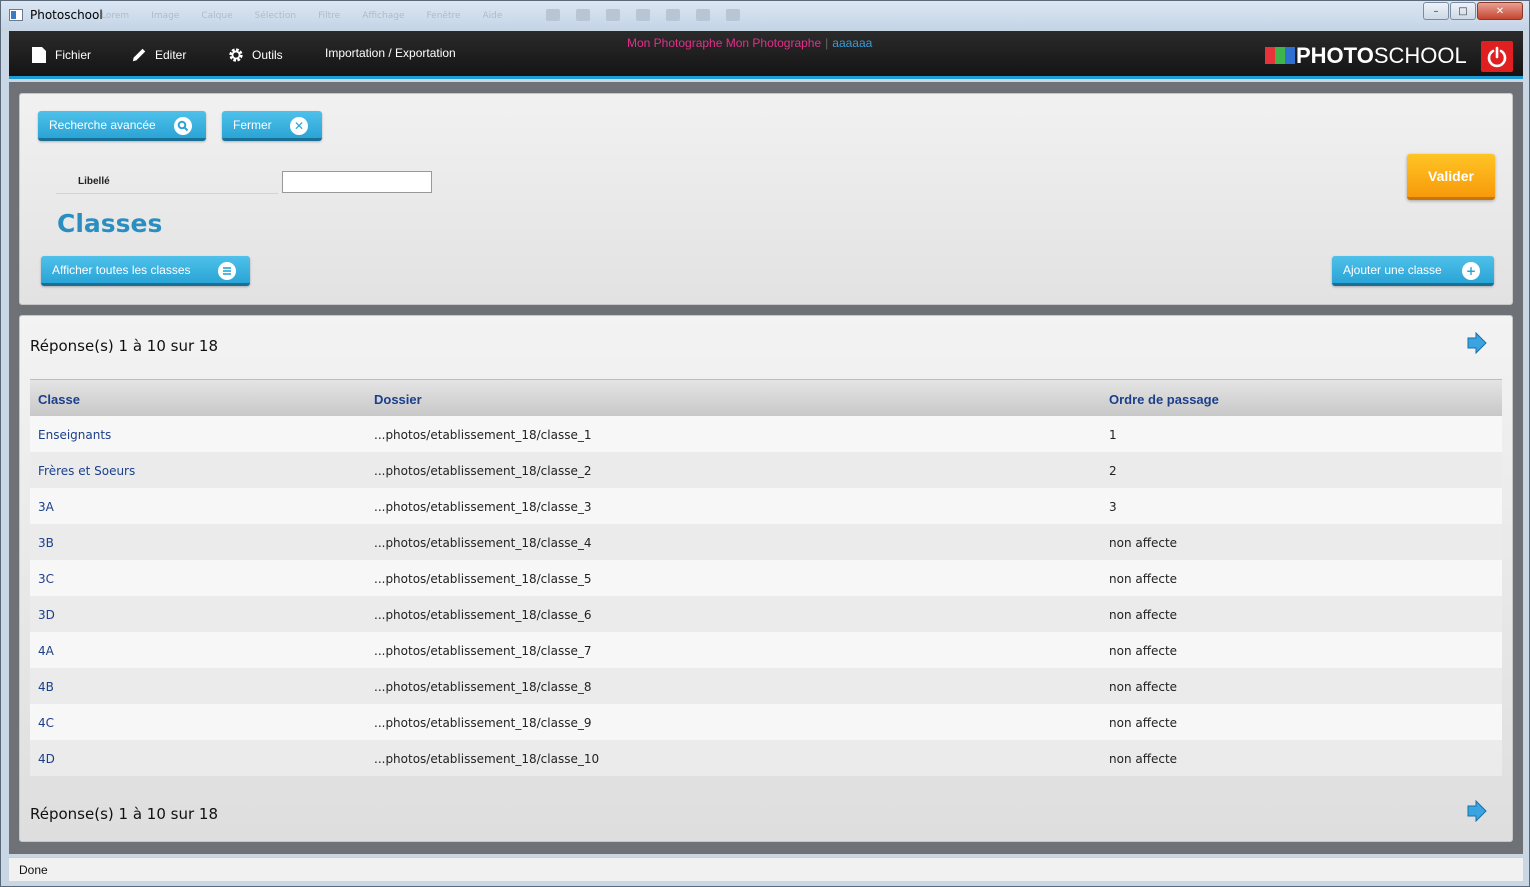  Describe the element at coordinates (1164, 399) in the screenshot. I see `column-header-ordre: Ordre de passage` at that location.